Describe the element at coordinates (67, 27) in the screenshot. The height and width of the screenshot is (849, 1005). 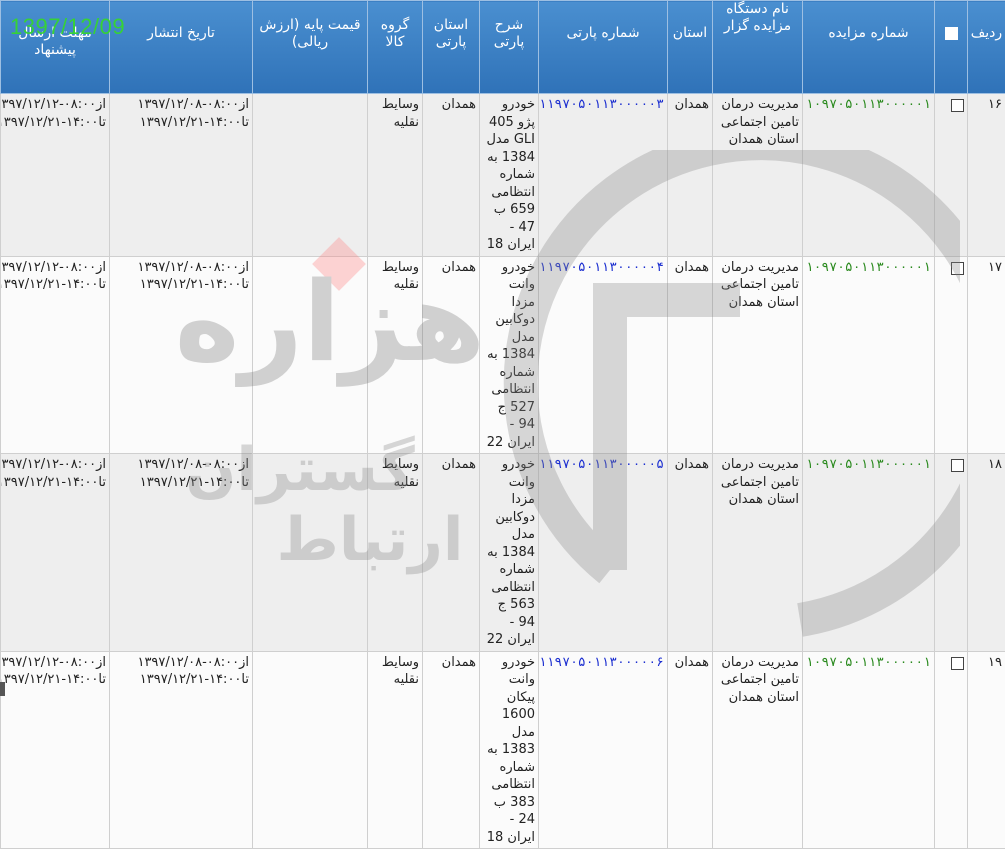
I see `date-stamp: 1397/12/09` at that location.